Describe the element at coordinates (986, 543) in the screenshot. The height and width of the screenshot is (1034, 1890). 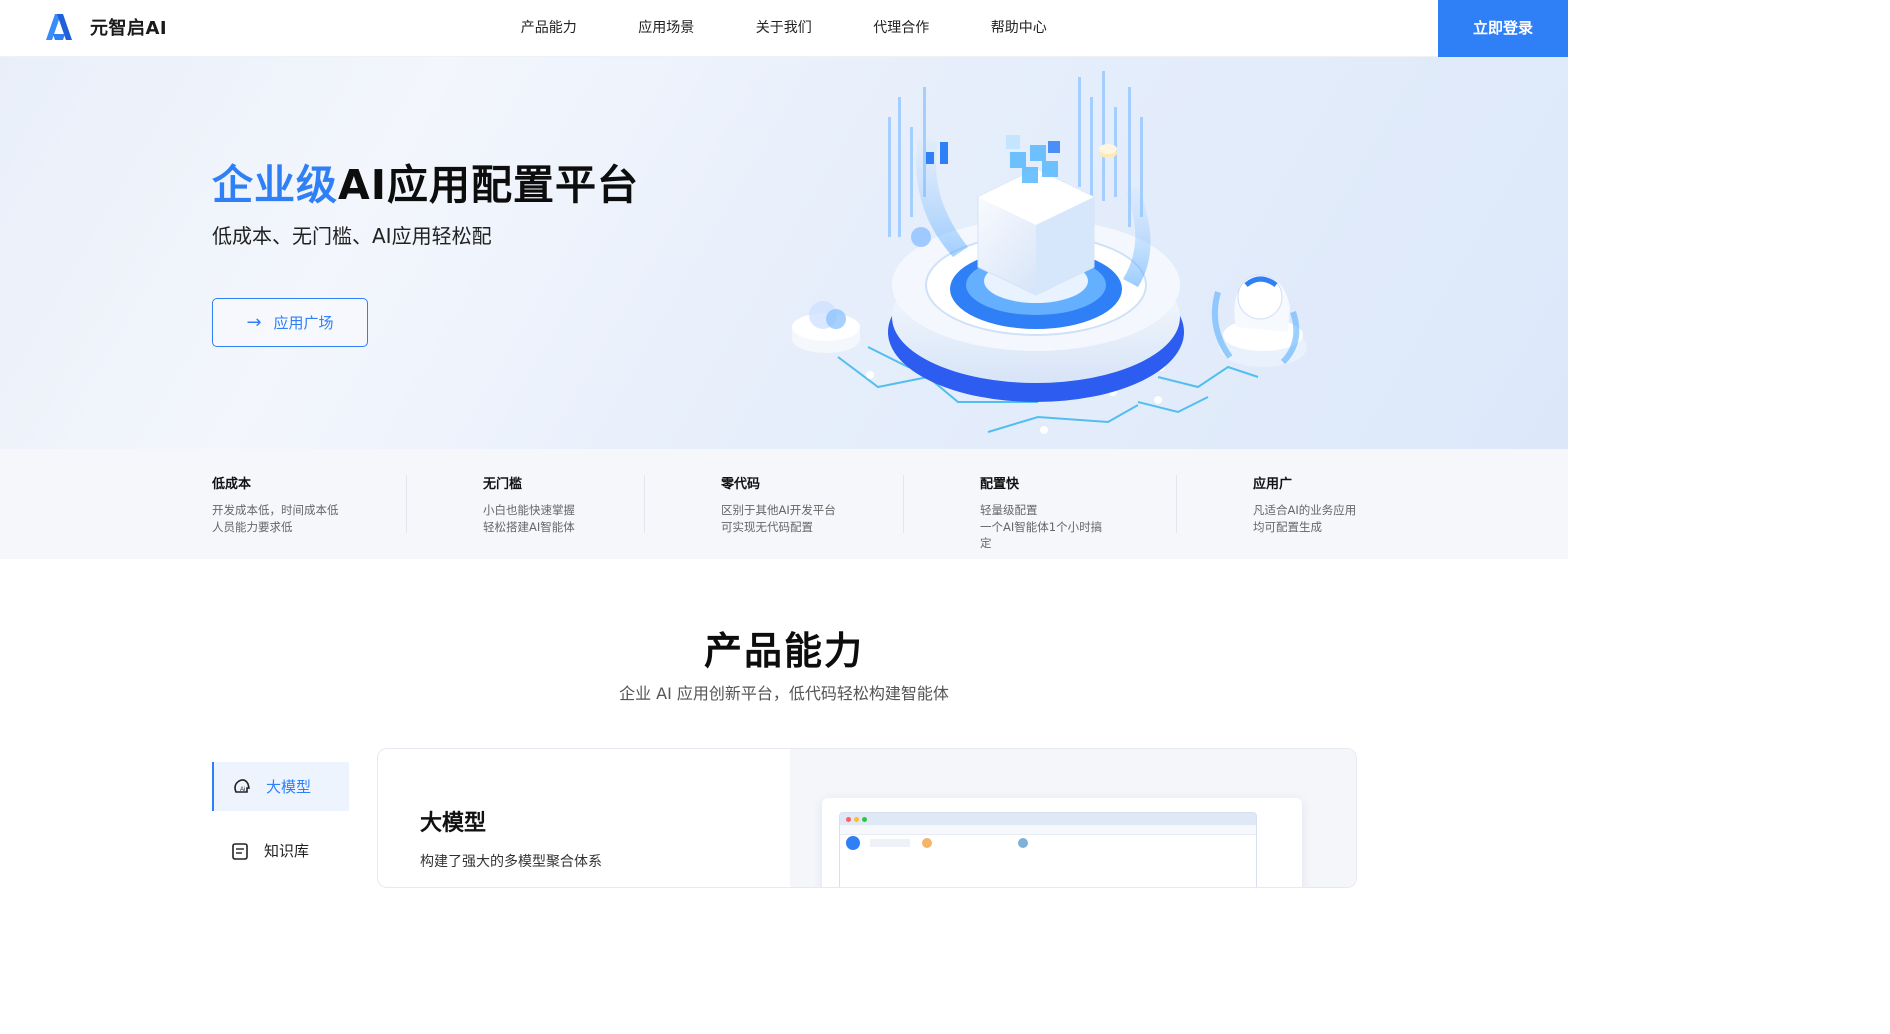
I see `feature-desc-line: 定` at that location.